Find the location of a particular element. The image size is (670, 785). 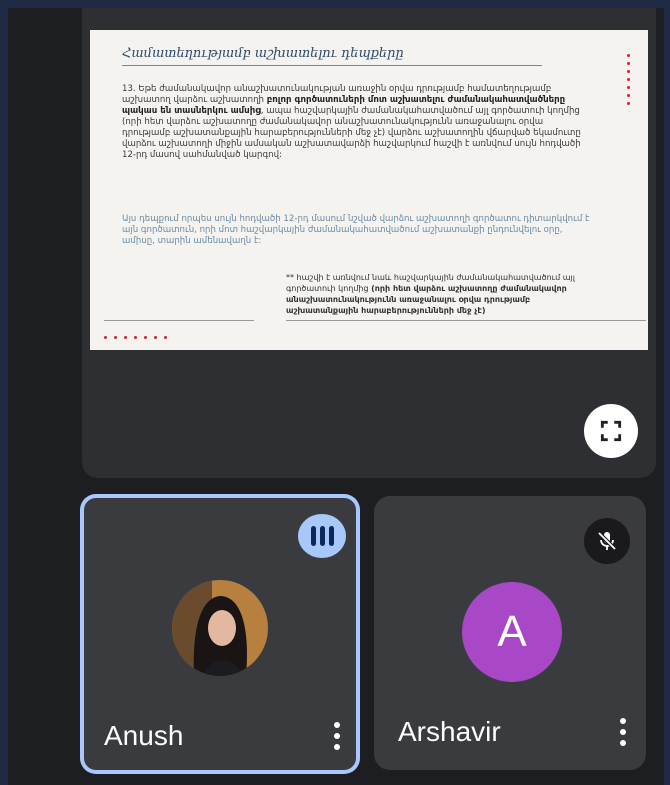

slide-rule-left is located at coordinates (179, 320).